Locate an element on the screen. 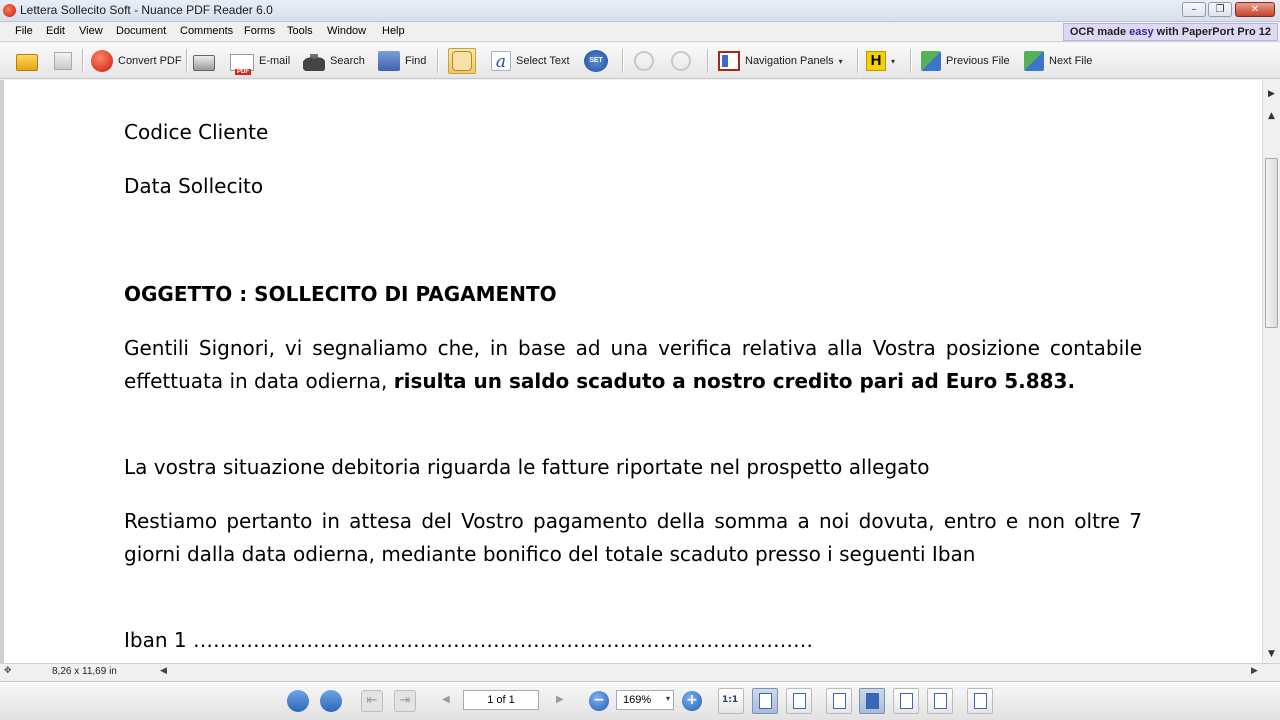 The height and width of the screenshot is (720, 1280). email-label: E-mail is located at coordinates (275, 61).